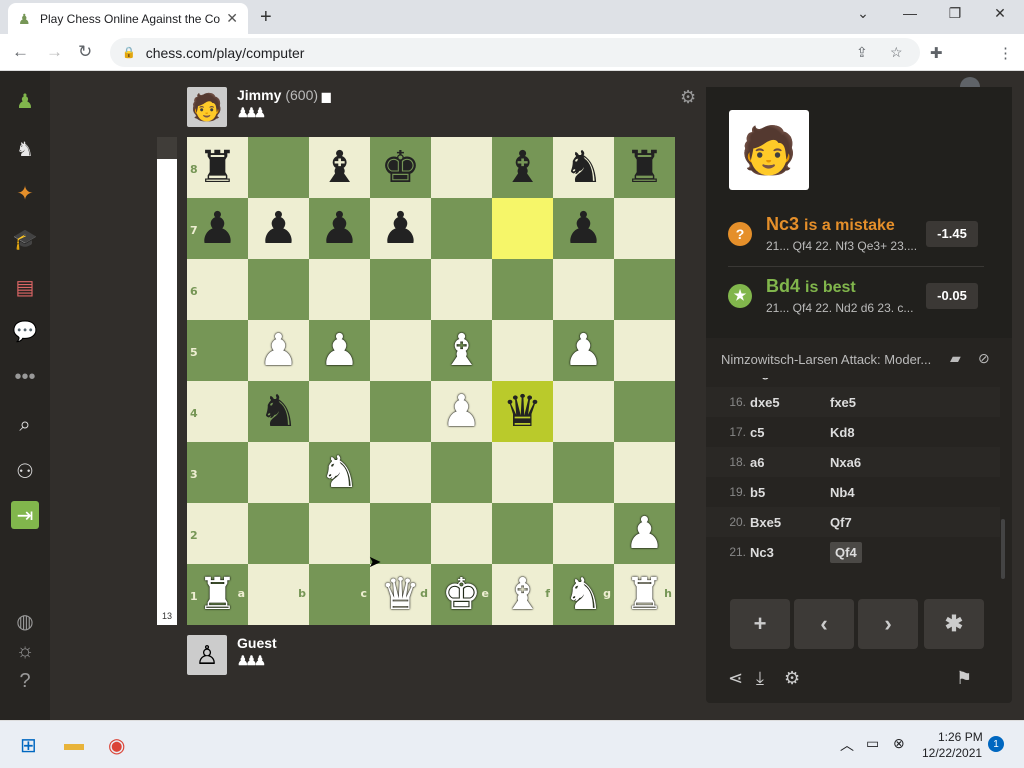 The height and width of the screenshot is (768, 1024). Describe the element at coordinates (25, 651) in the screenshot. I see `theme-sun-icon: ☼` at that location.